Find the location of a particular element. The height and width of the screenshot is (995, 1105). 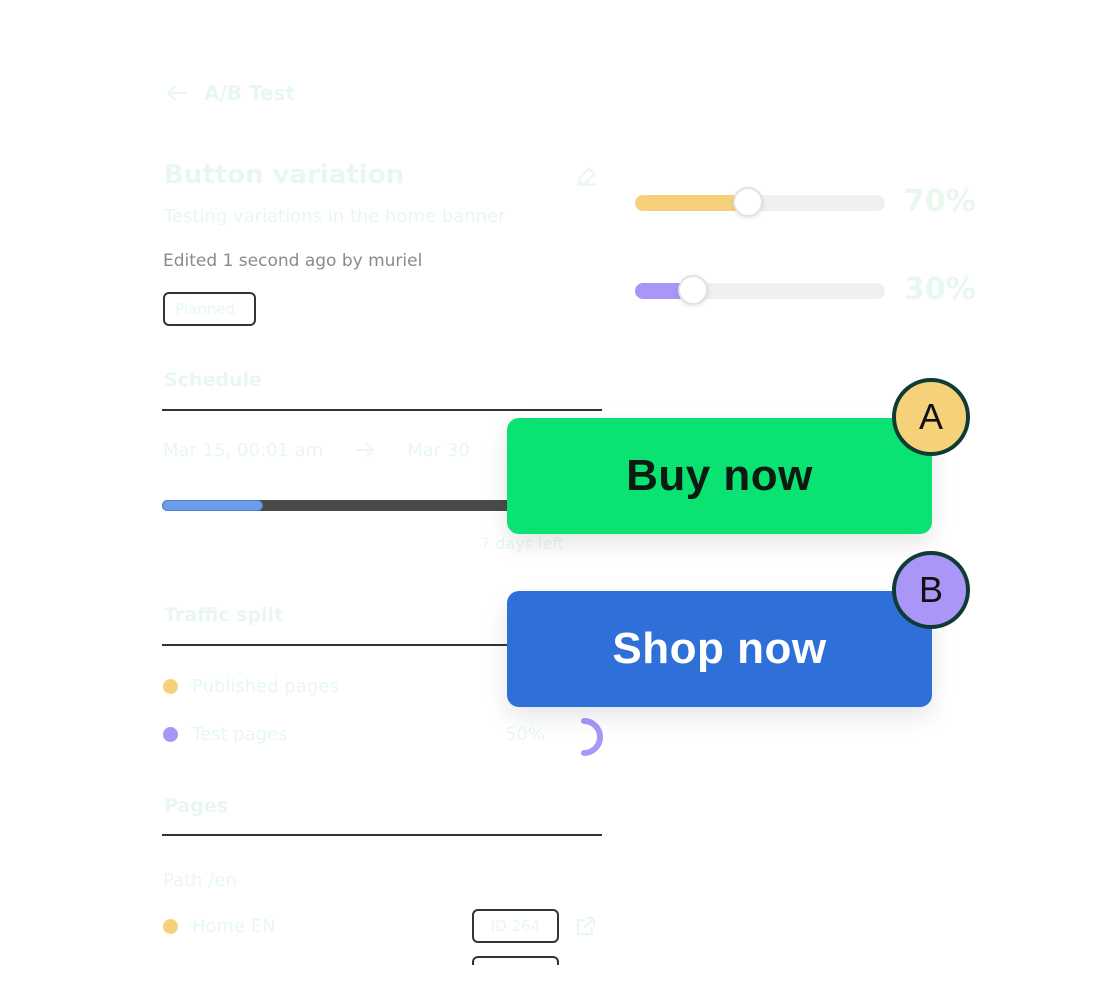

variant-b-badge: B is located at coordinates (931, 590).